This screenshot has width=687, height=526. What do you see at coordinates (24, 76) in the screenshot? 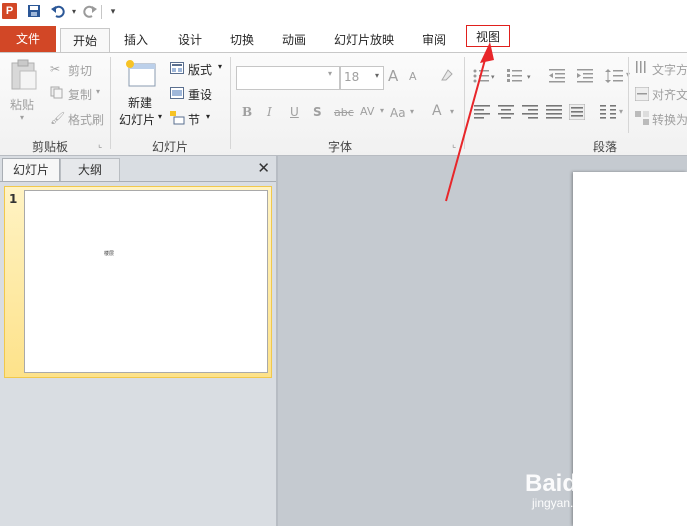
I see `paste-icon` at bounding box center [24, 76].